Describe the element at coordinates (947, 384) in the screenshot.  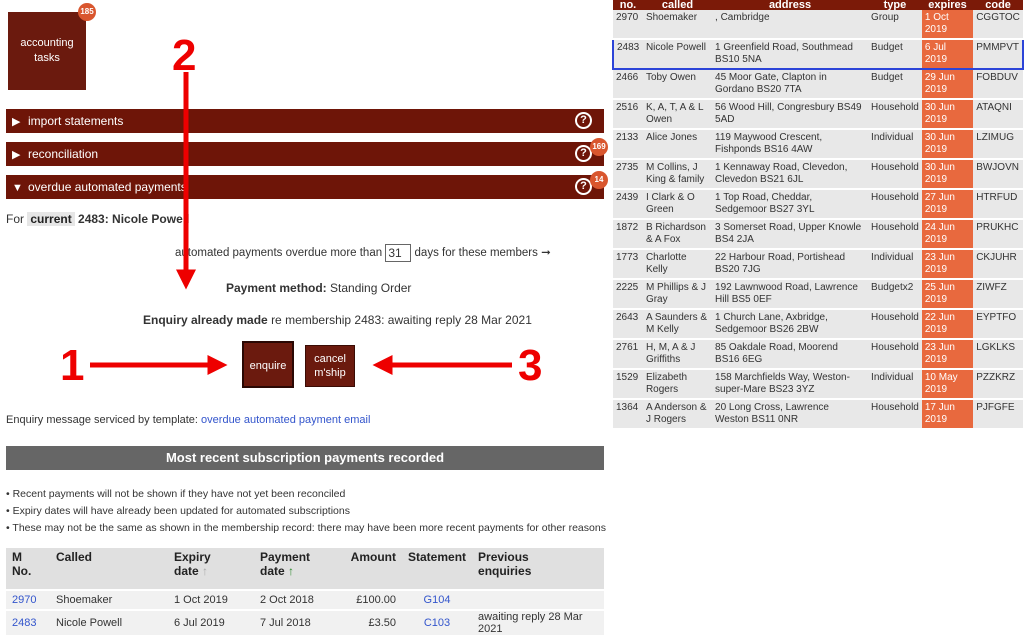
I see `cell-expires: 10 May 2019` at that location.